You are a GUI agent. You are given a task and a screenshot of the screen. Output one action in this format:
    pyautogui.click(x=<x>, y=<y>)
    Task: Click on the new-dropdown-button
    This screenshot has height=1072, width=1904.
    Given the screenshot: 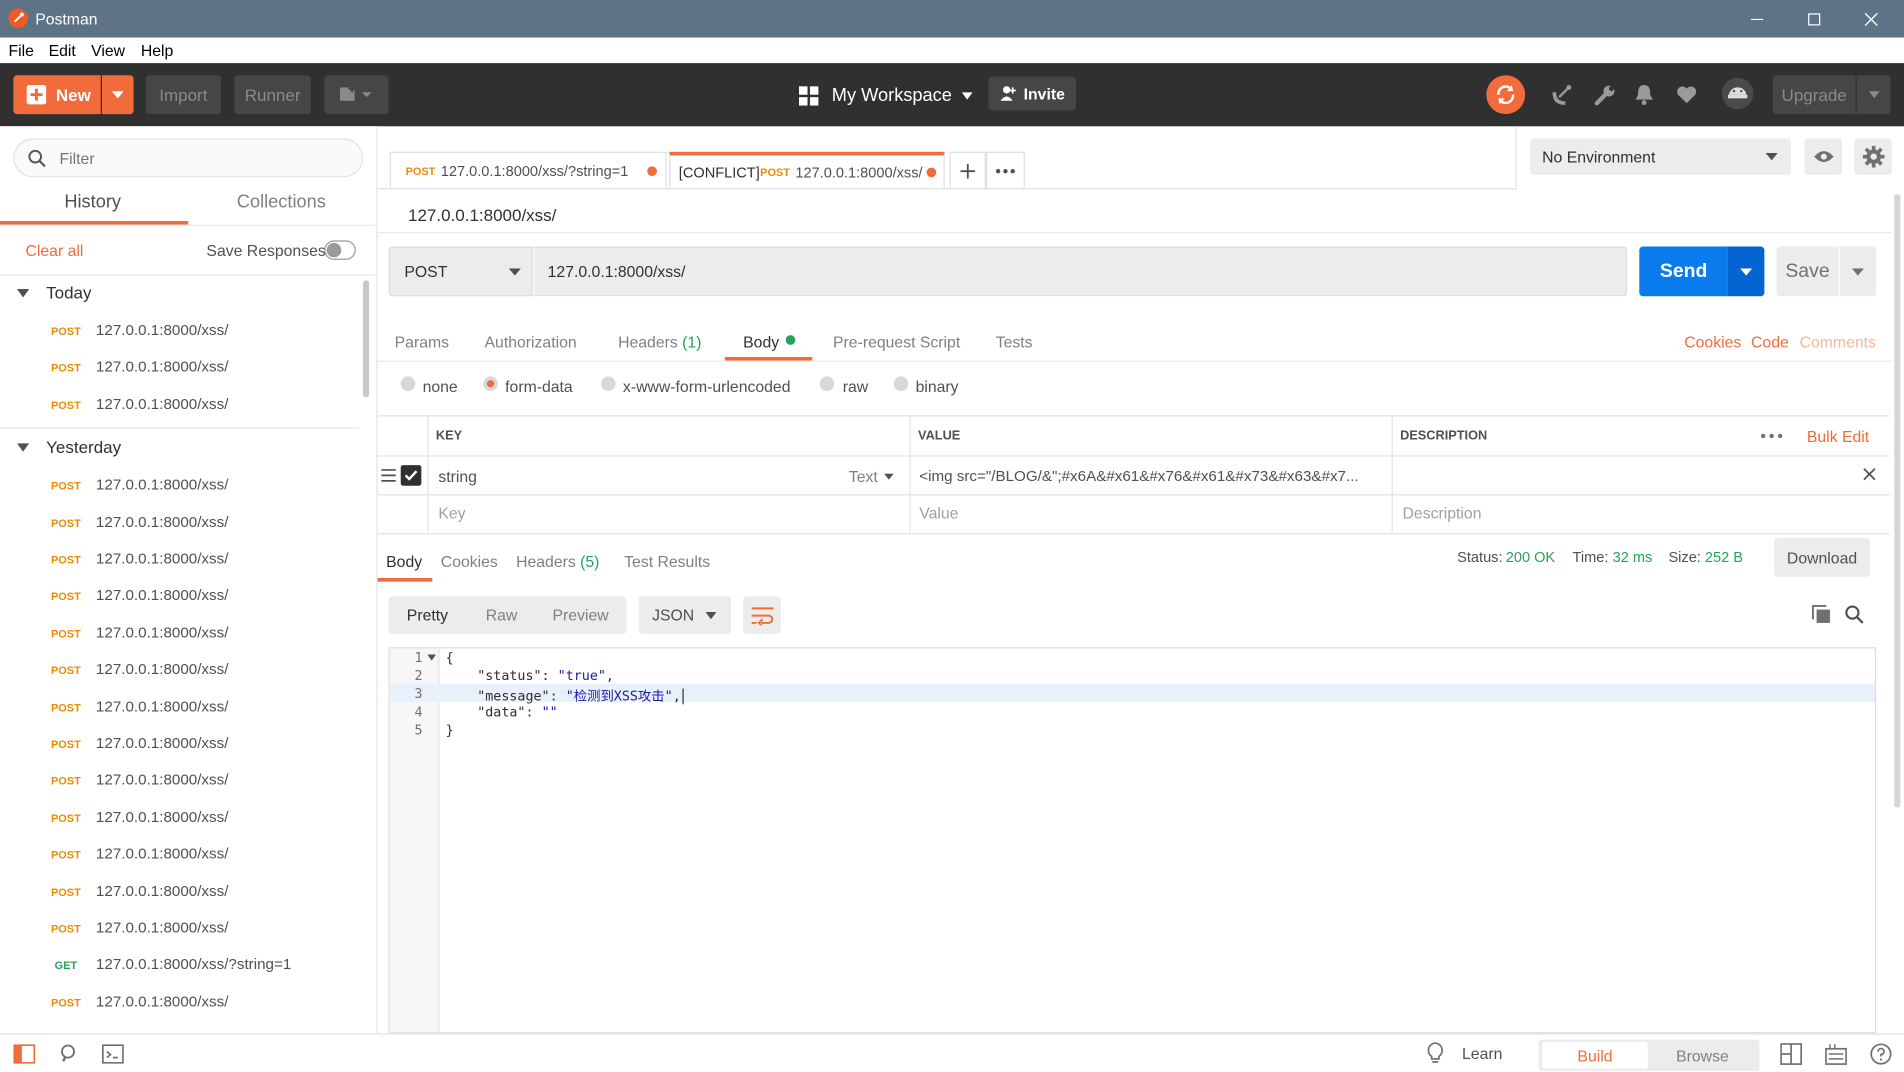 What is the action you would take?
    pyautogui.click(x=118, y=95)
    